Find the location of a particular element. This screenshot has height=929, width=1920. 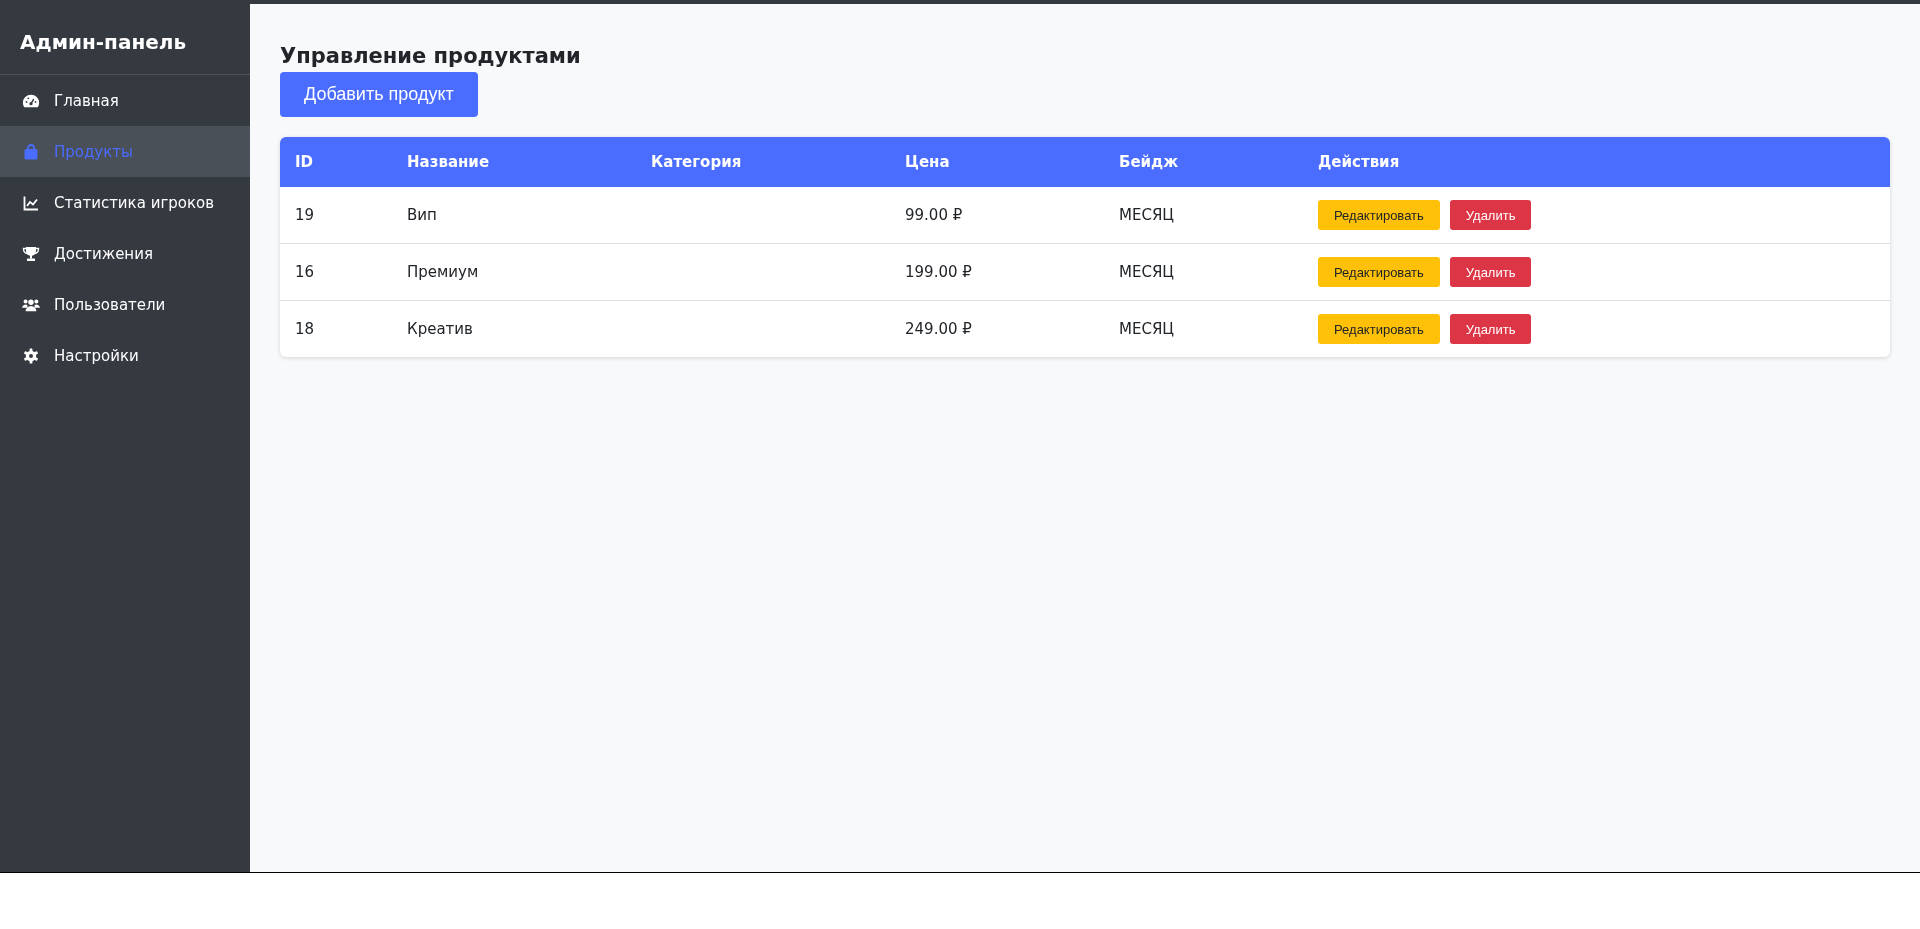

table-cell: 18 is located at coordinates (305, 329).